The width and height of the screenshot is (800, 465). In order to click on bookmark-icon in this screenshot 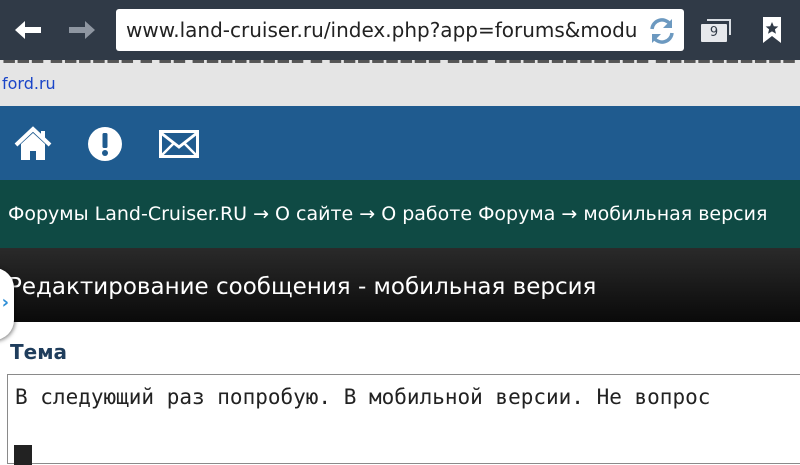, I will do `click(772, 30)`.